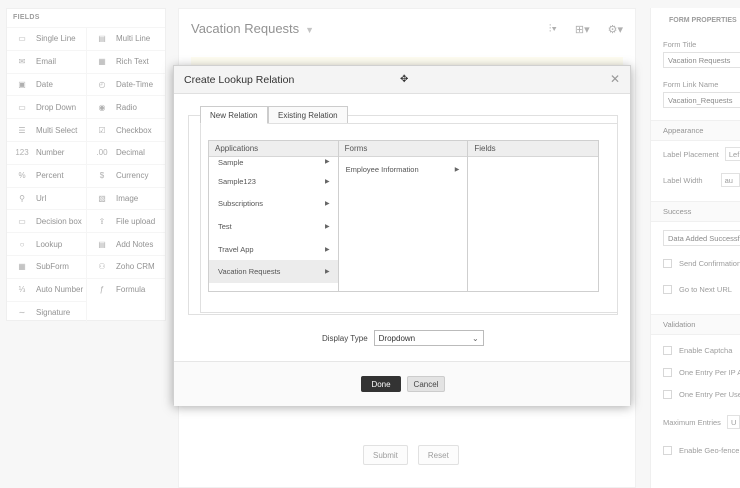 This screenshot has width=740, height=488. Describe the element at coordinates (273, 249) in the screenshot. I see `application-item: Travel App ▶` at that location.